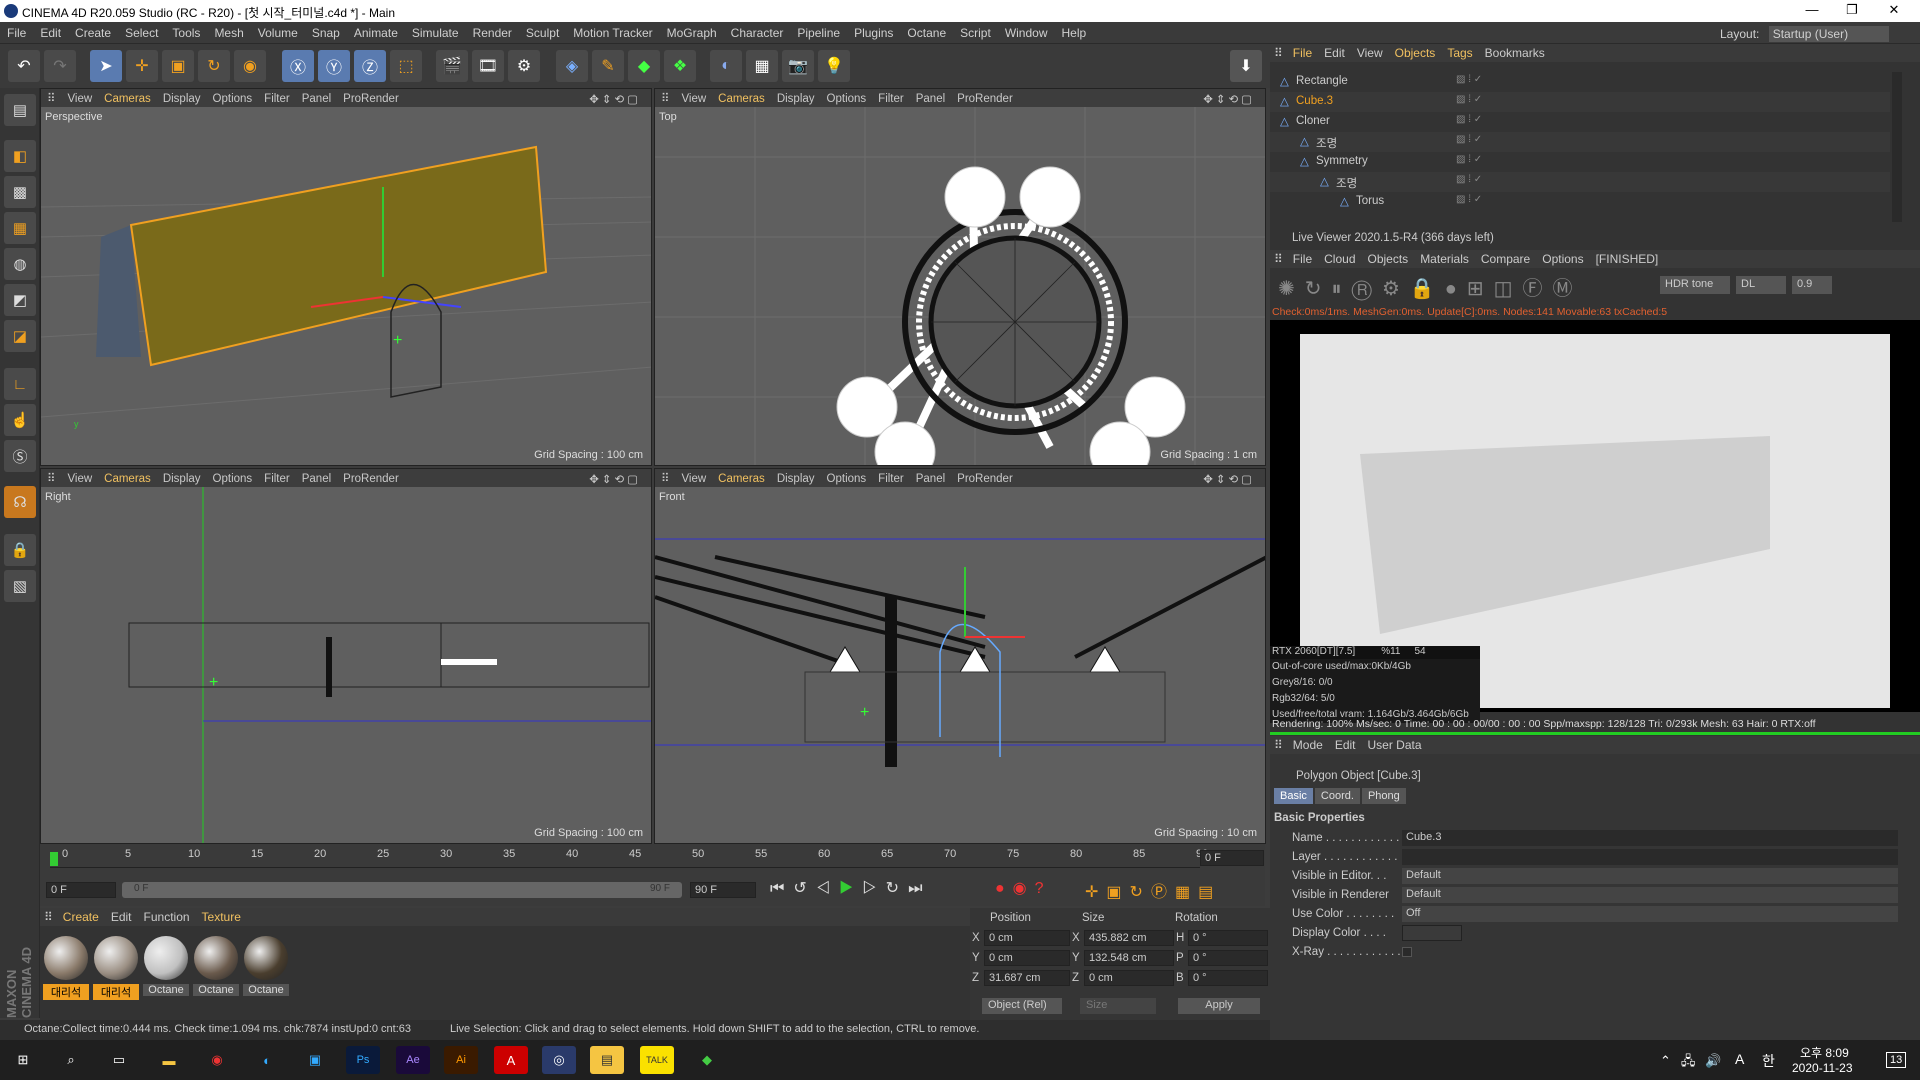  I want to click on y-axis-icon: Ⓨ, so click(334, 66).